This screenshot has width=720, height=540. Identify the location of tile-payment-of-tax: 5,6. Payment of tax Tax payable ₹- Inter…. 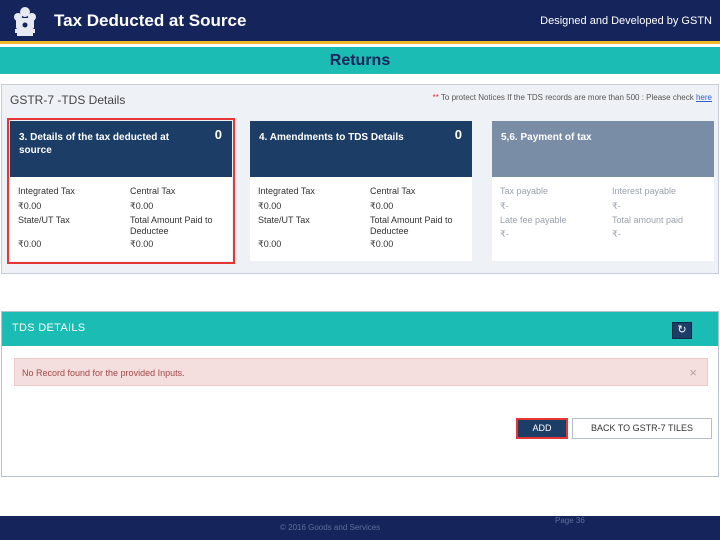
(603, 191).